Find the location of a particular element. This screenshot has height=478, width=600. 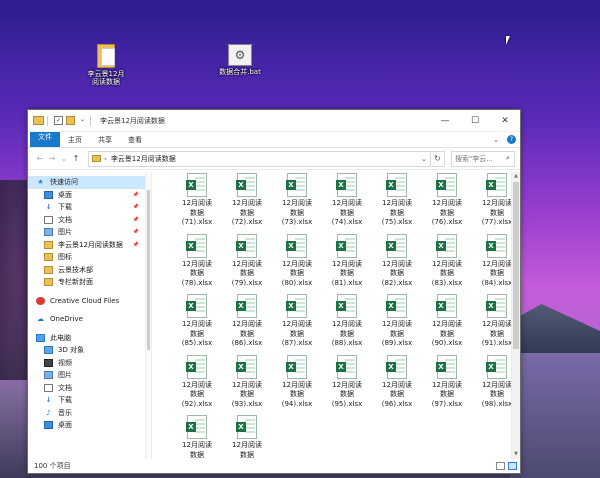

nav-item: 视频 is located at coordinates (86, 363).